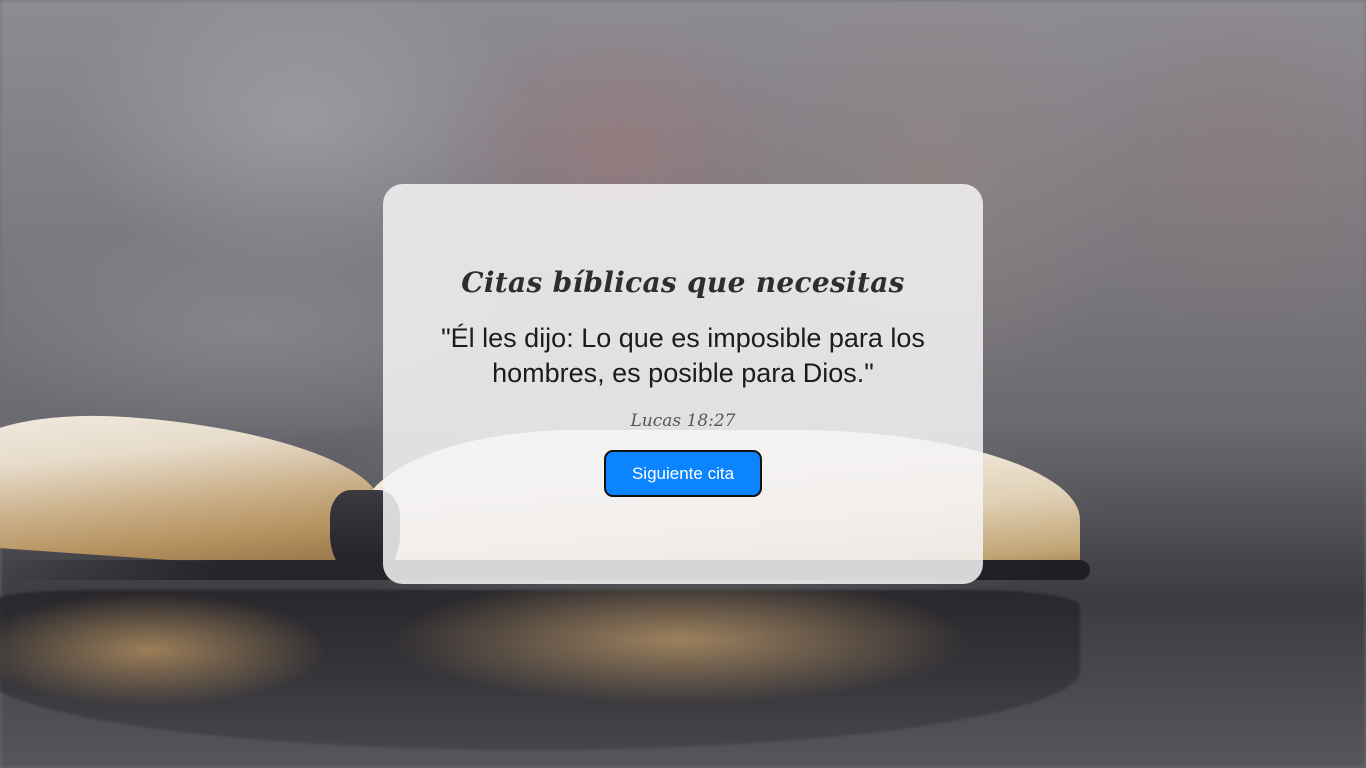 The width and height of the screenshot is (1366, 768). I want to click on page-title: Citas bíblicas que necesitas, so click(683, 282).